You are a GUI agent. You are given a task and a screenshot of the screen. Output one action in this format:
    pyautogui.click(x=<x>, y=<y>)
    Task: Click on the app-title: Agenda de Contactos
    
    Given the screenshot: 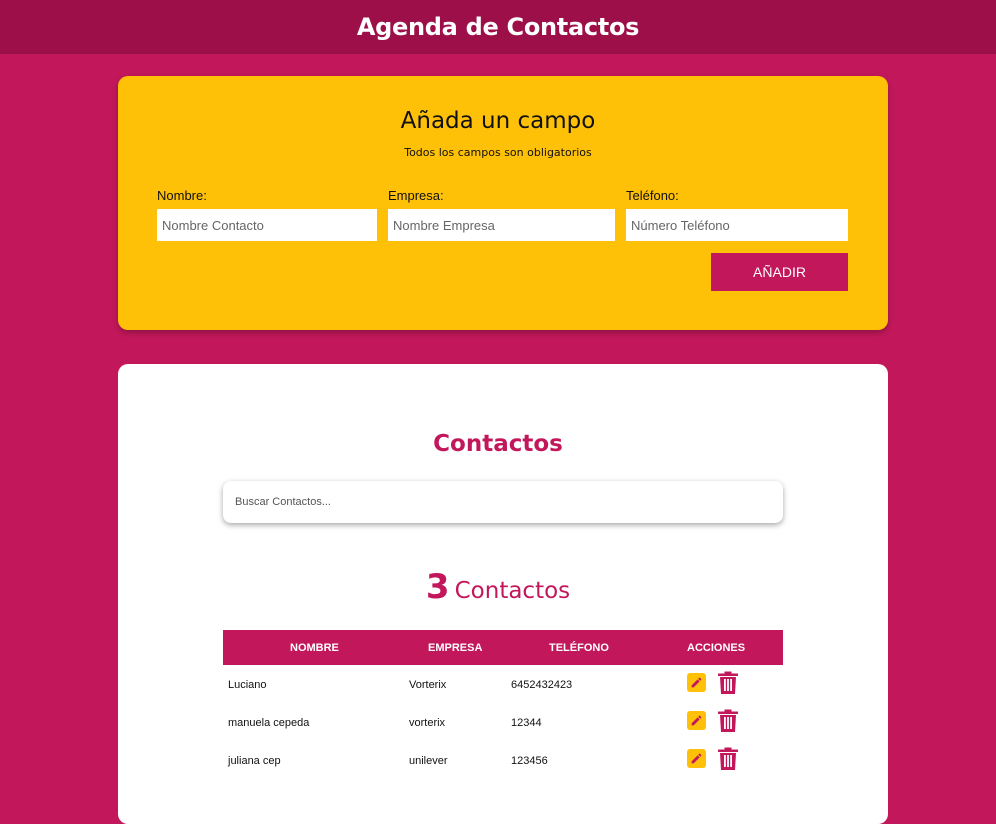 What is the action you would take?
    pyautogui.click(x=498, y=27)
    